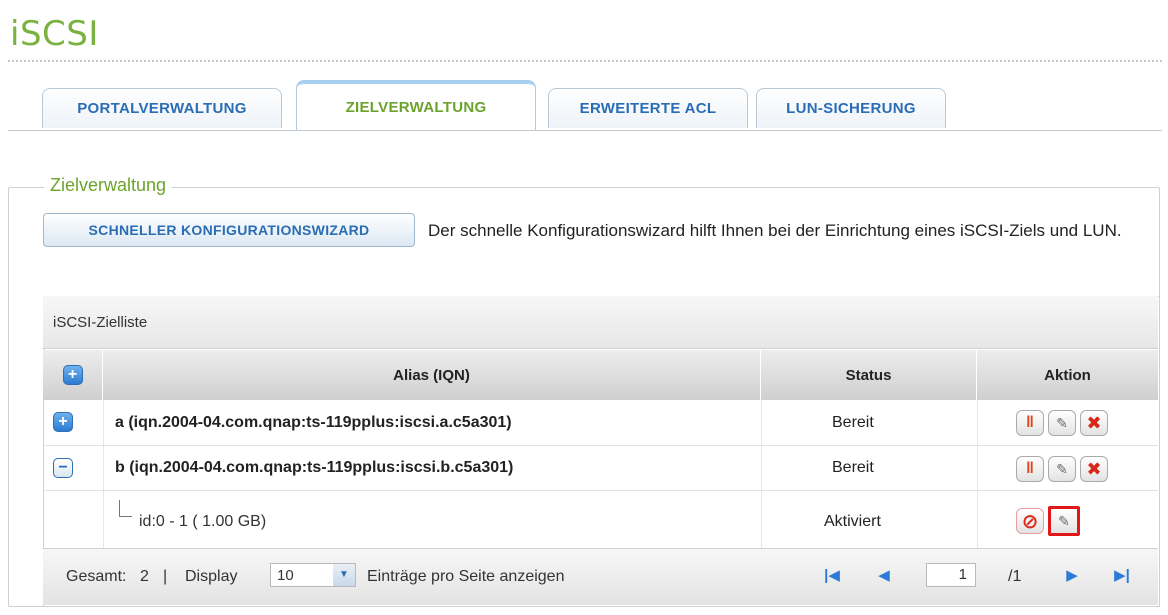 This screenshot has height=615, width=1168. I want to click on per-page-label: Einträge pro Seite anzeigen, so click(466, 576).